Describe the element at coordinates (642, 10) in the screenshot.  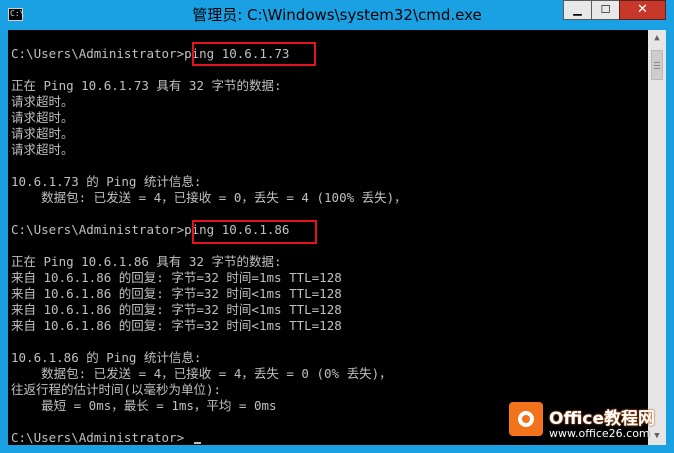
I see `close-button: ✕` at that location.